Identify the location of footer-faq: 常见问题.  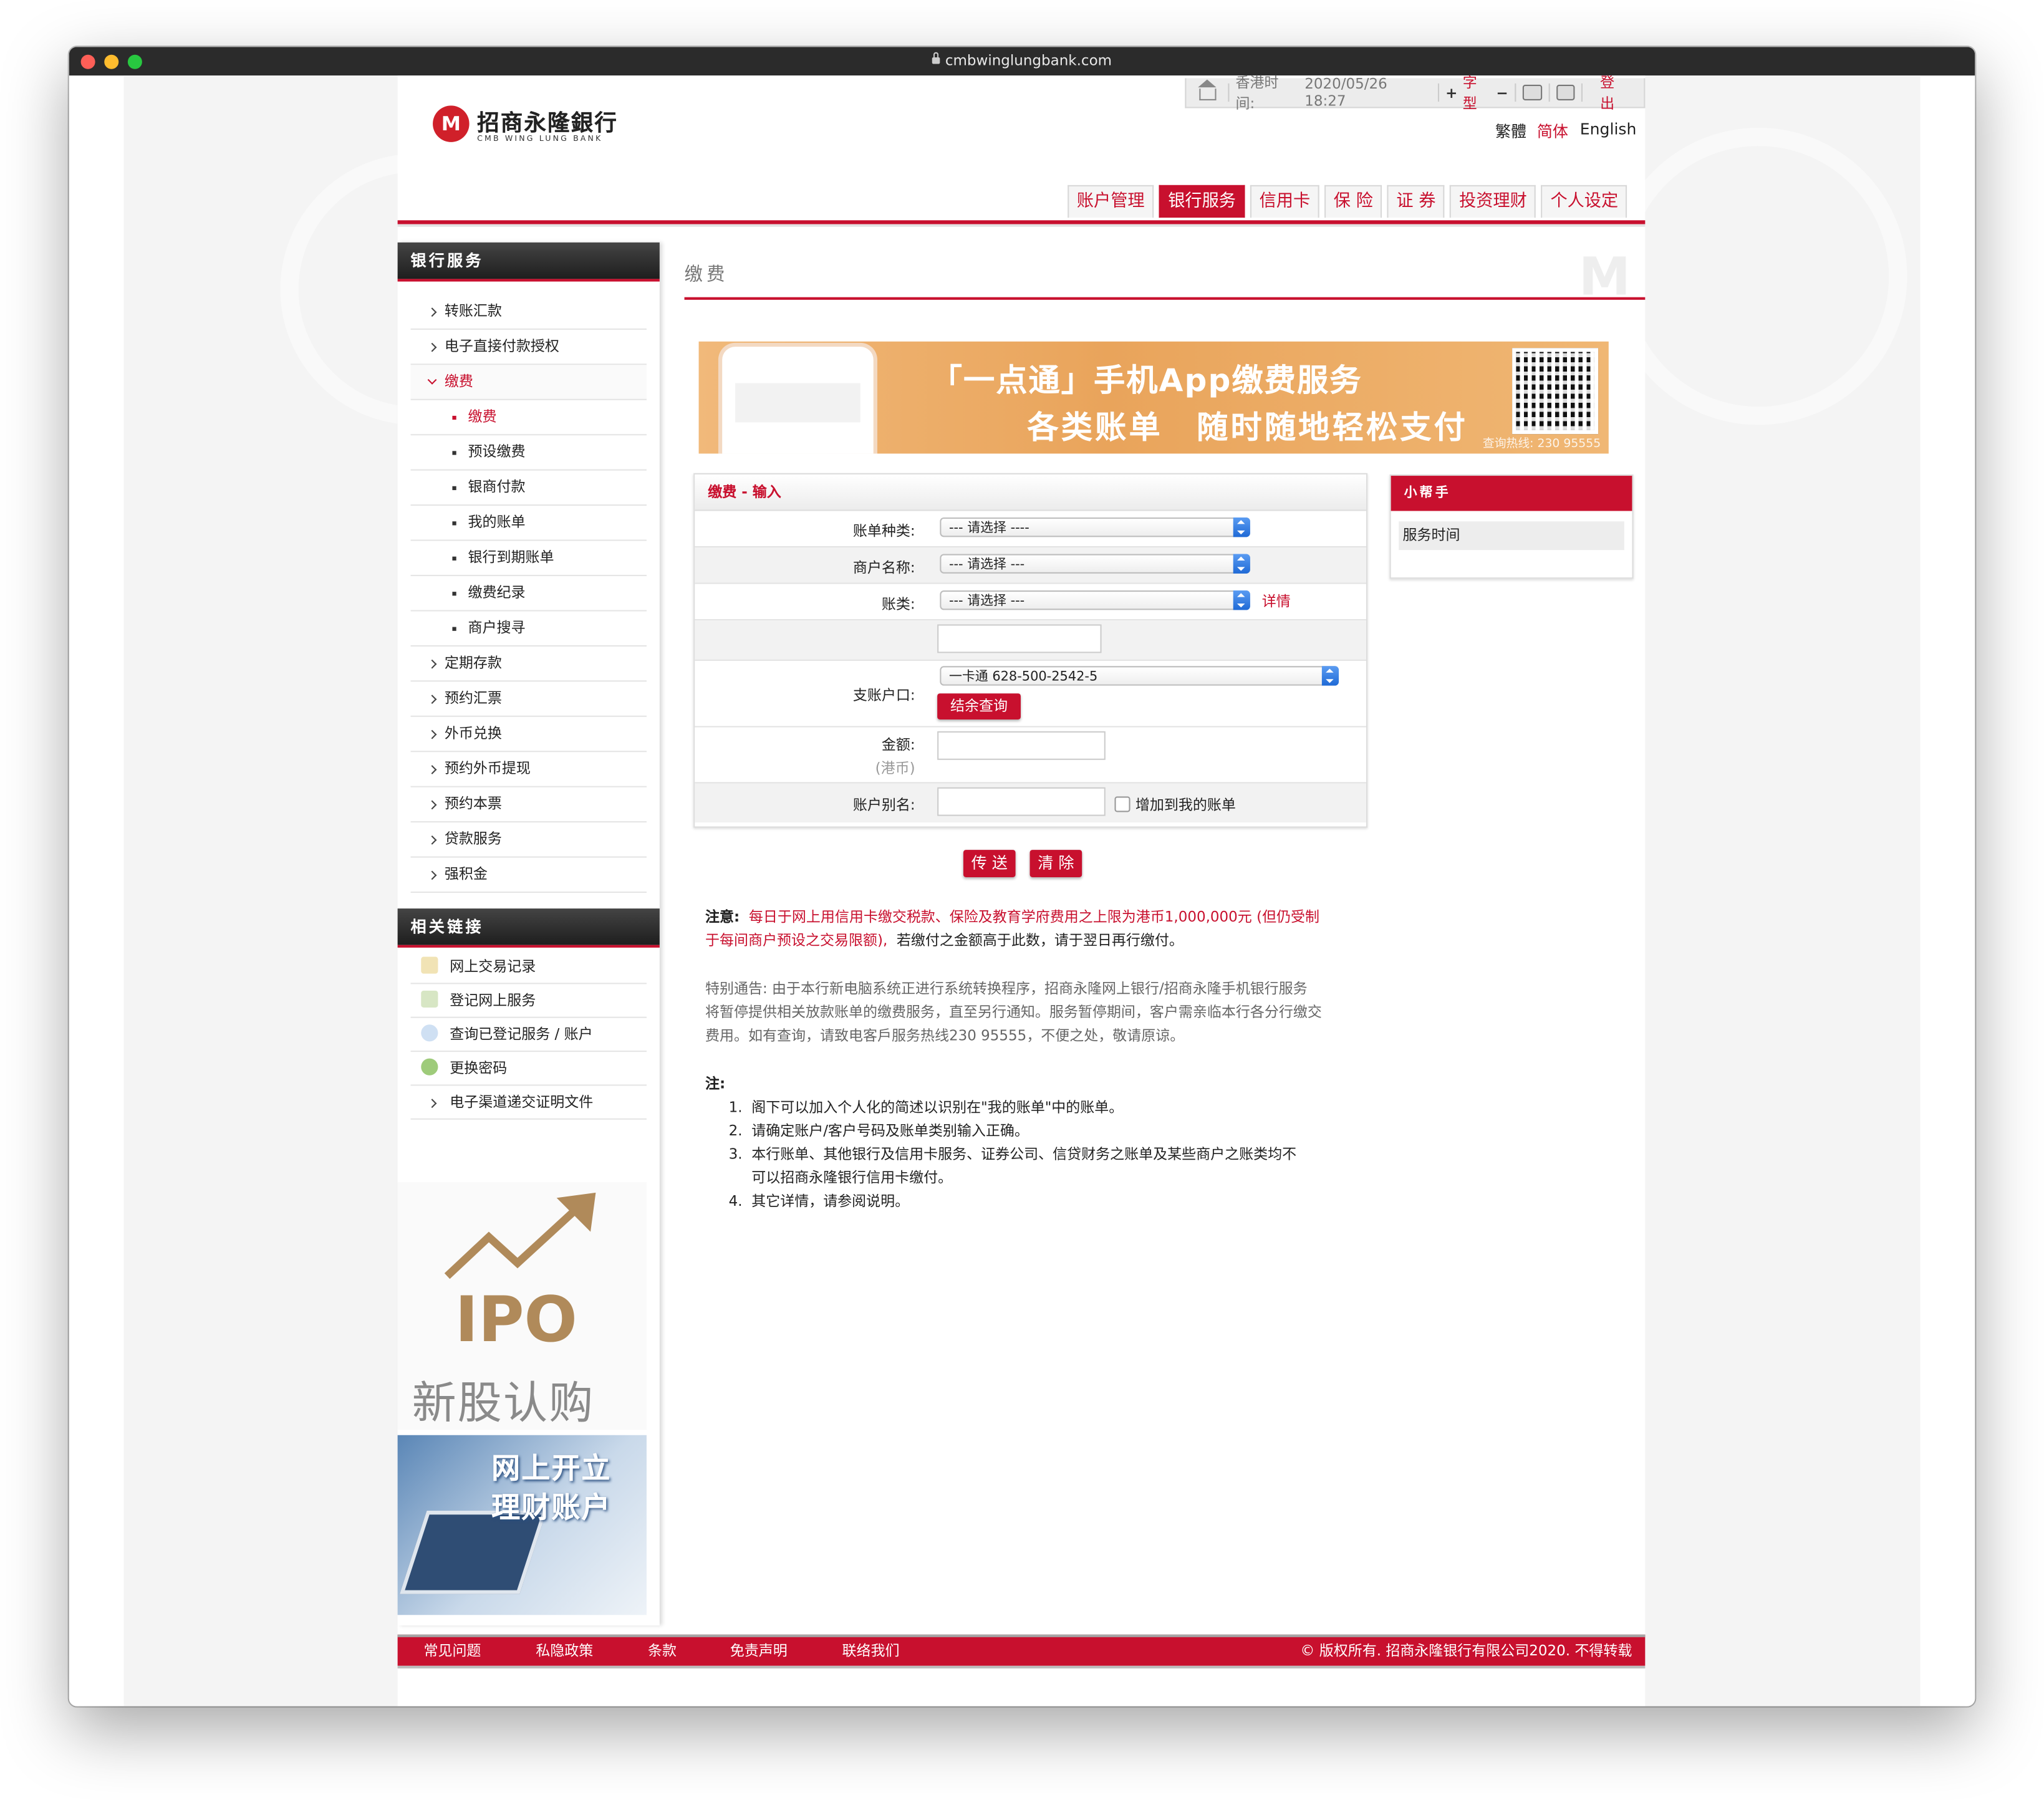
(452, 1652).